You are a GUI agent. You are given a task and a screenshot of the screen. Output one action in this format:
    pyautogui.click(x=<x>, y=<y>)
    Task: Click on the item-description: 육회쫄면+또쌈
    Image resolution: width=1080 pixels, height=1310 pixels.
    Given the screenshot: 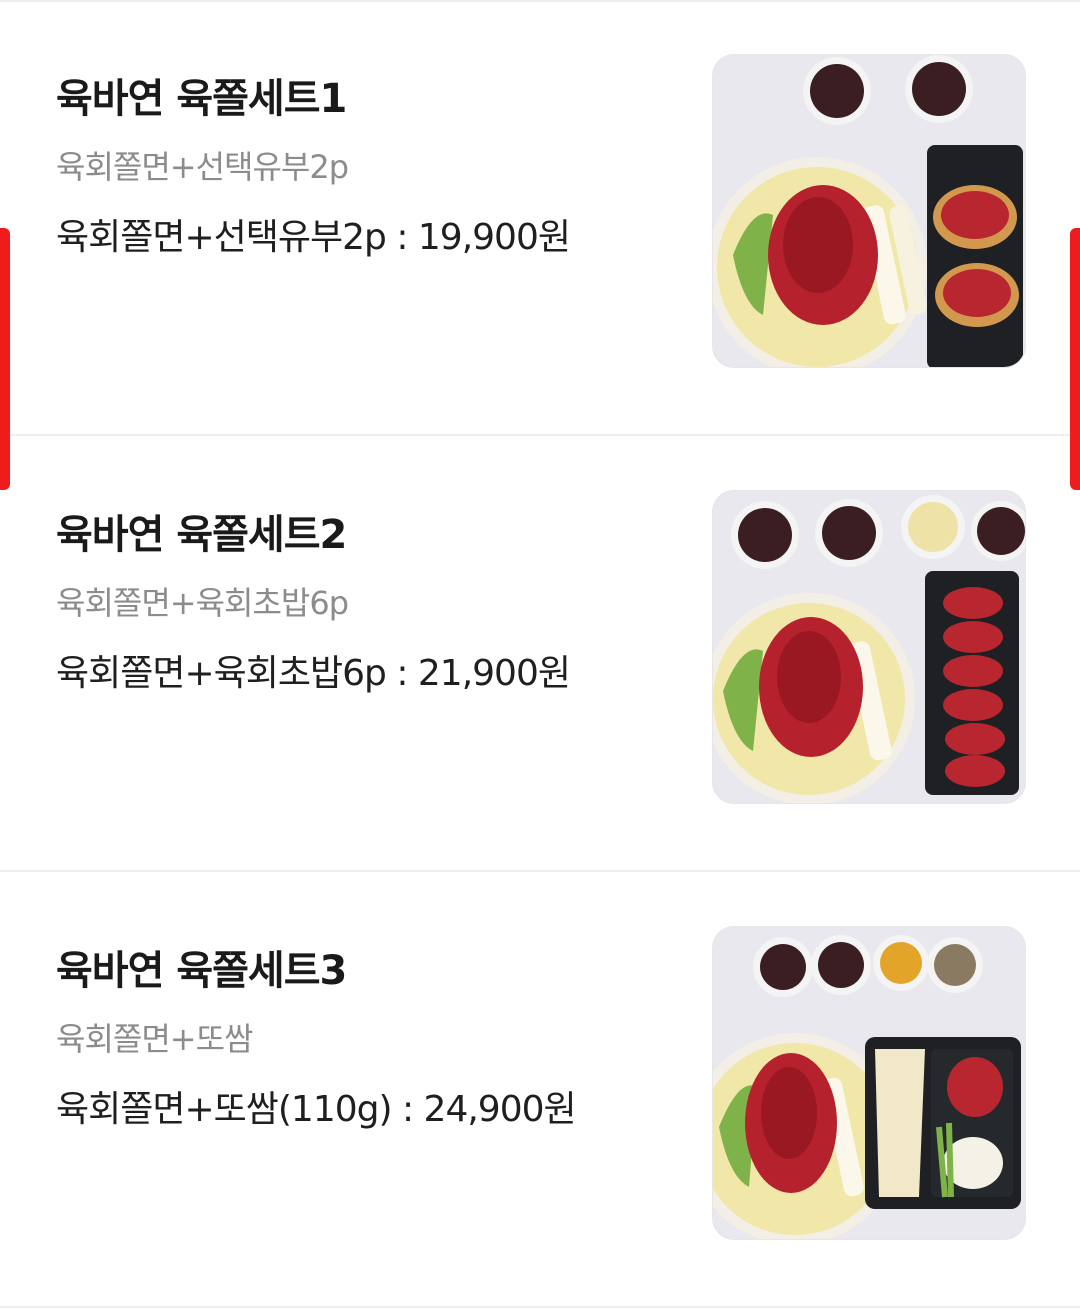 What is the action you would take?
    pyautogui.click(x=154, y=1039)
    